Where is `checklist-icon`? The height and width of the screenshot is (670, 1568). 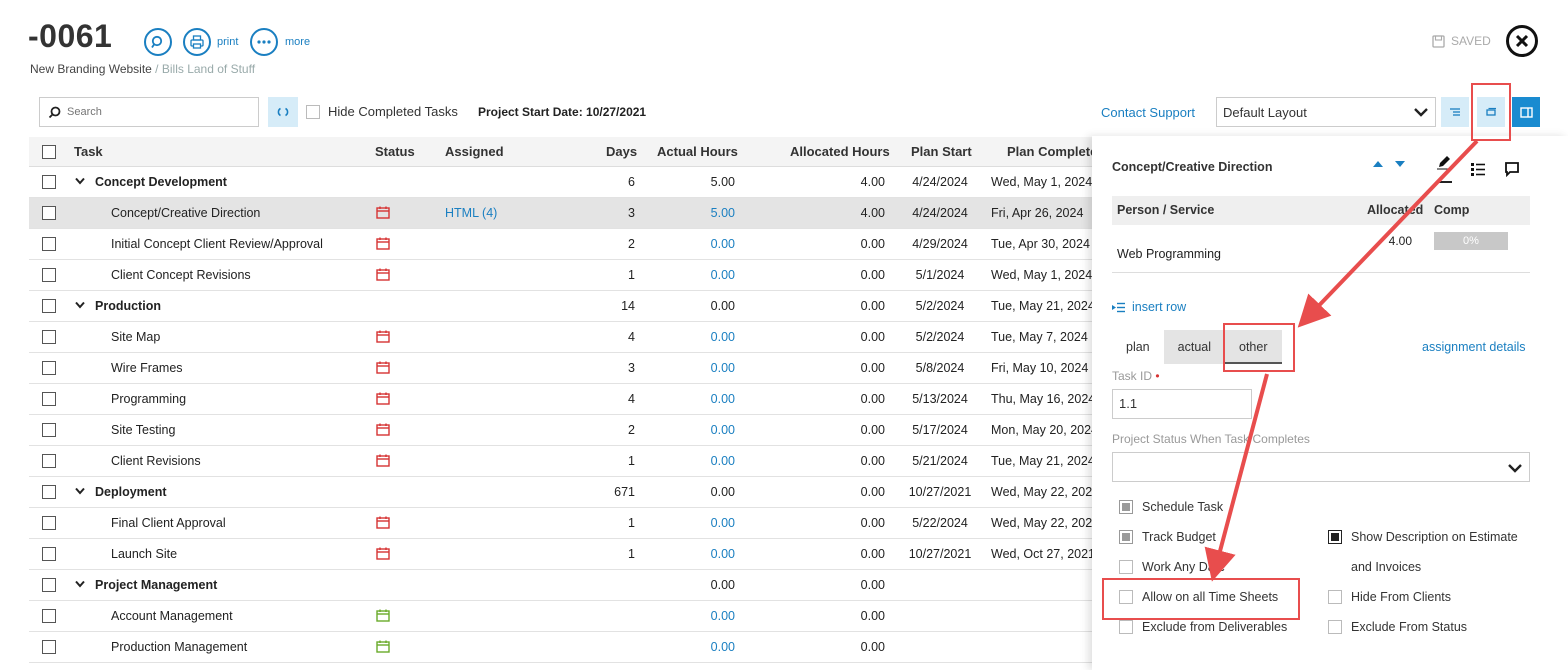
checklist-icon is located at coordinates (1478, 169).